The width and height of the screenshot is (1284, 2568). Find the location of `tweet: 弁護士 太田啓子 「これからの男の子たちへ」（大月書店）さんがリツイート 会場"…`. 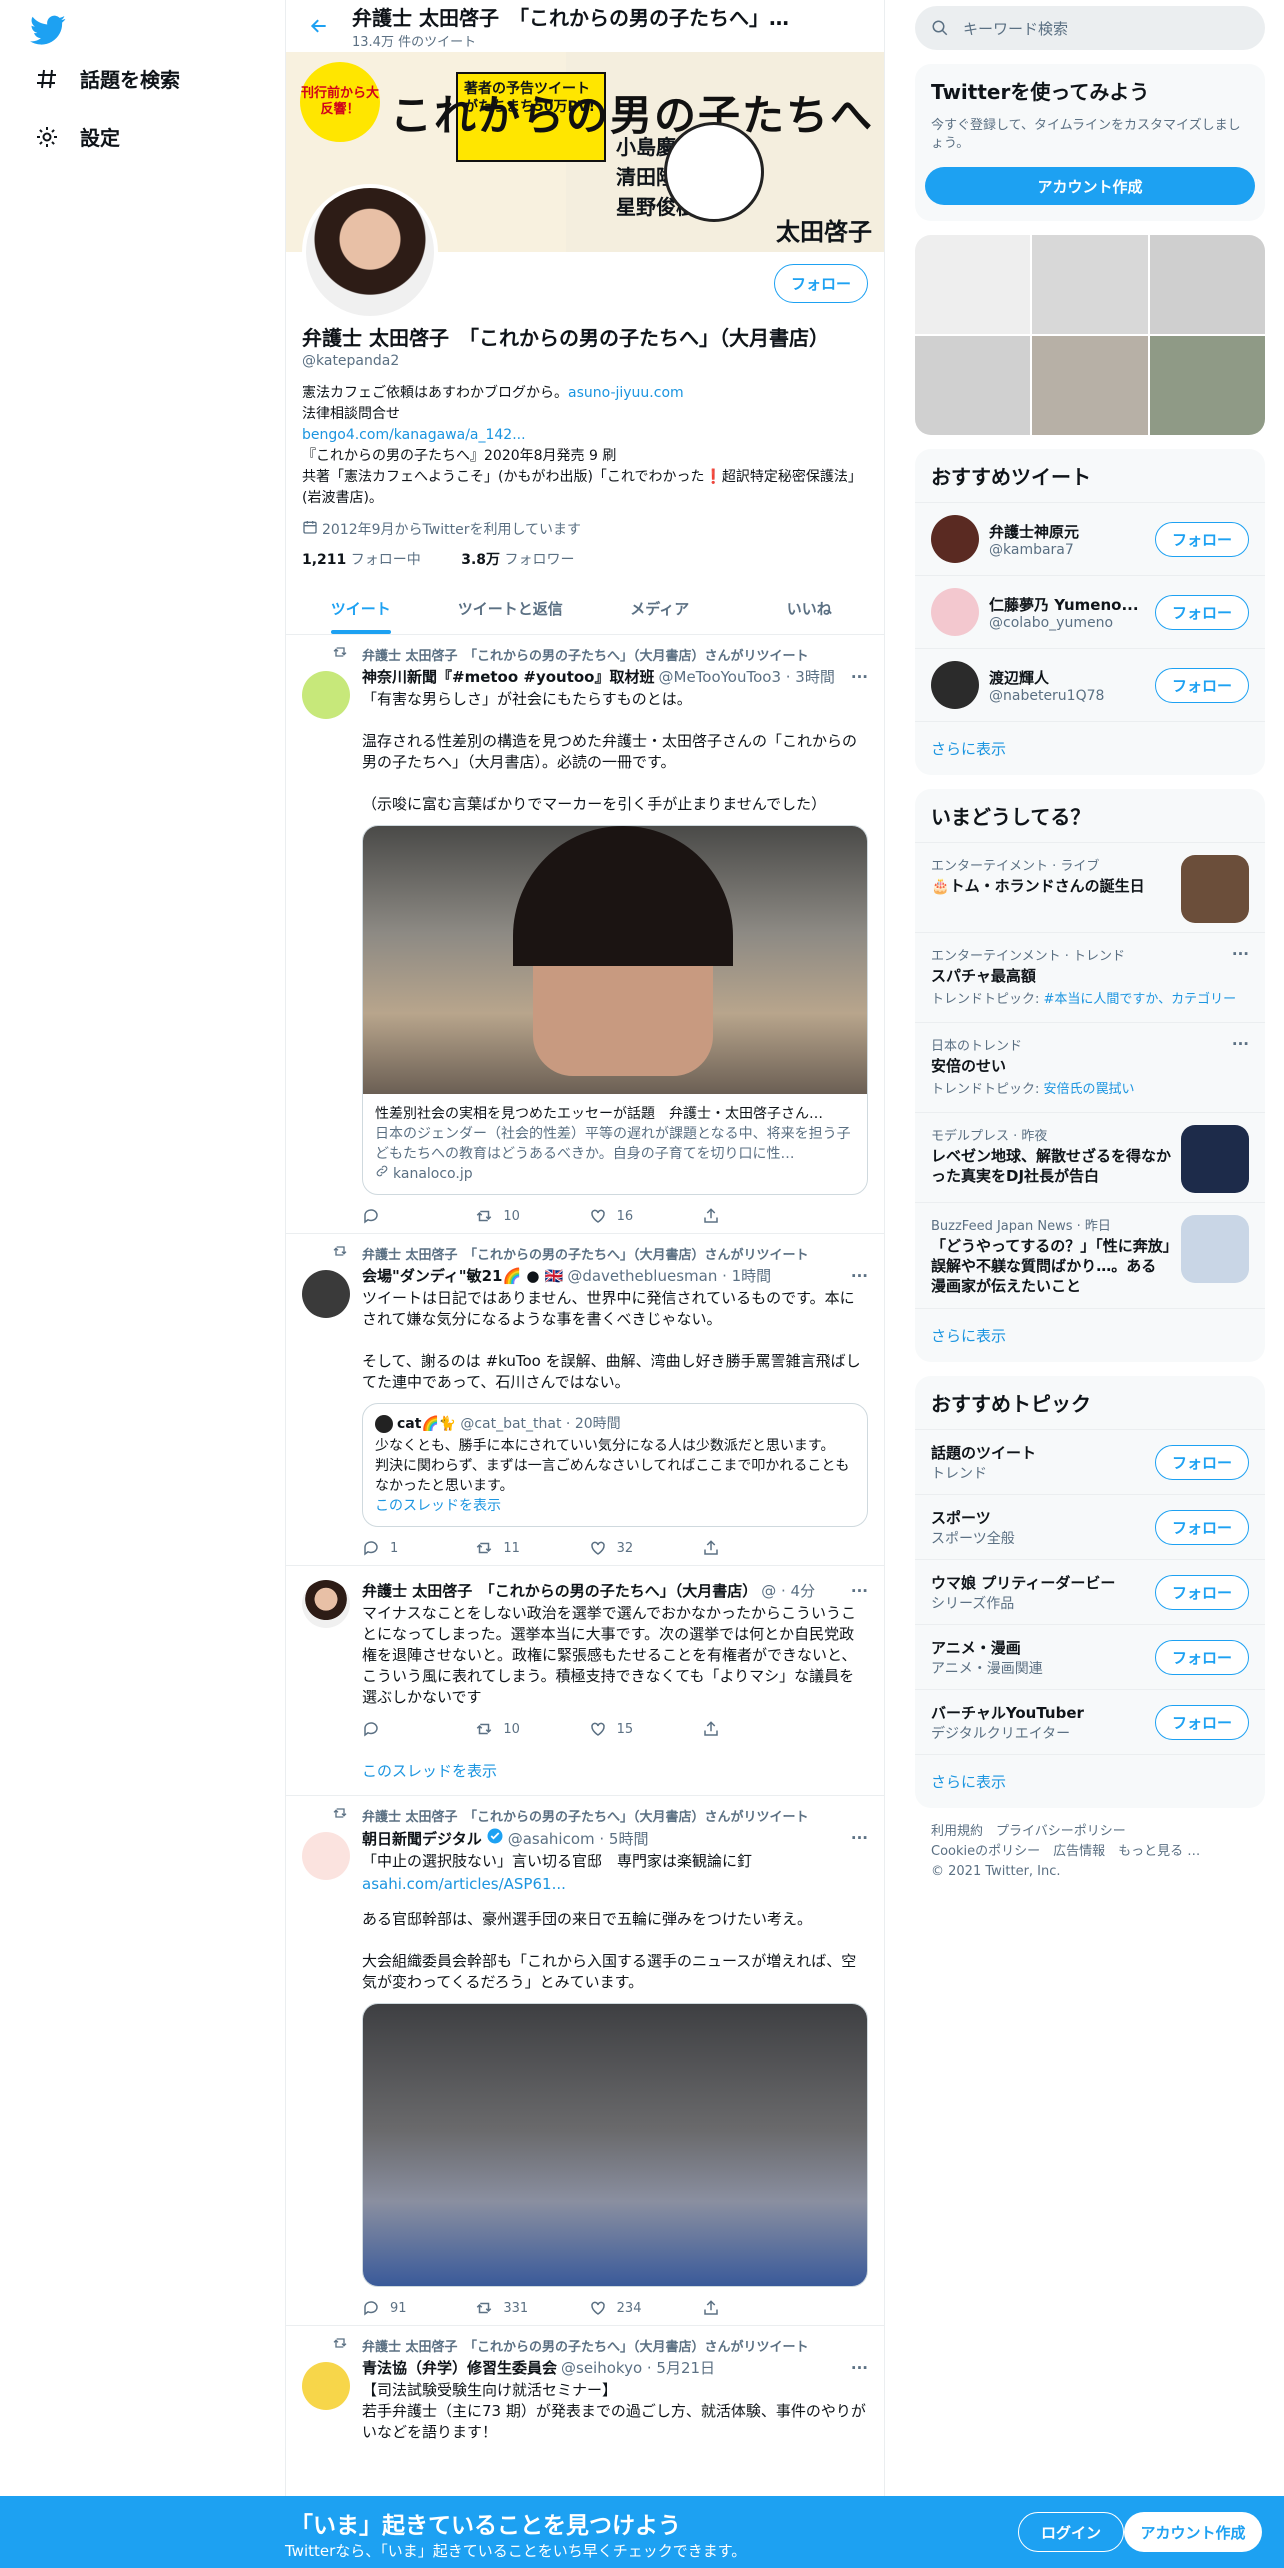

tweet: 弁護士 太田啓子 「これからの男の子たちへ」（大月書店）さんがリツイート 会場"… is located at coordinates (585, 1400).